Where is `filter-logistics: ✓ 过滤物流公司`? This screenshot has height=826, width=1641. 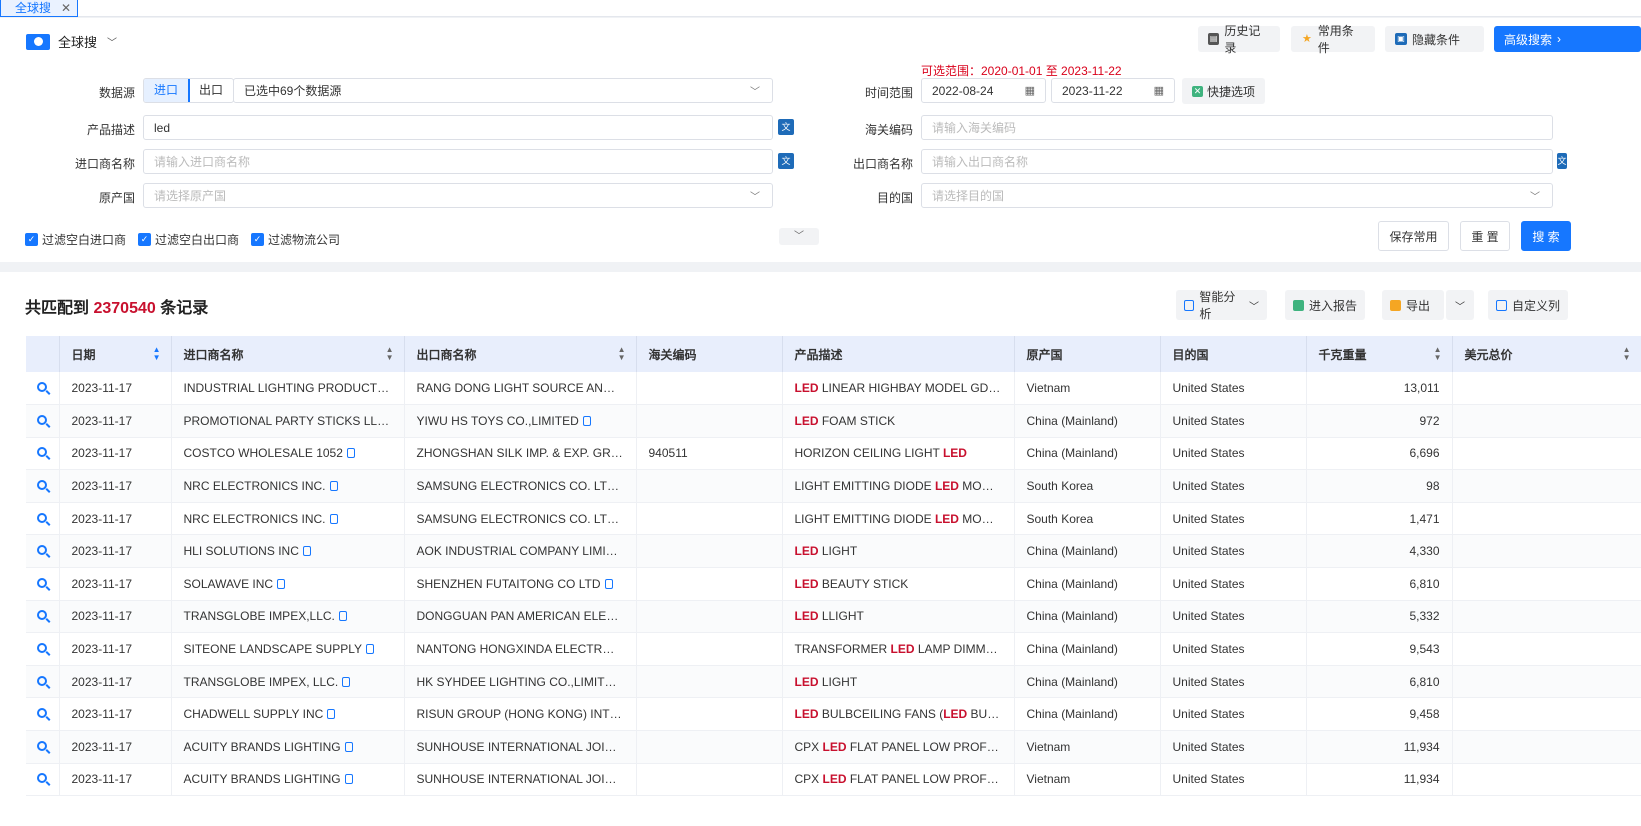 filter-logistics: ✓ 过滤物流公司 is located at coordinates (295, 239).